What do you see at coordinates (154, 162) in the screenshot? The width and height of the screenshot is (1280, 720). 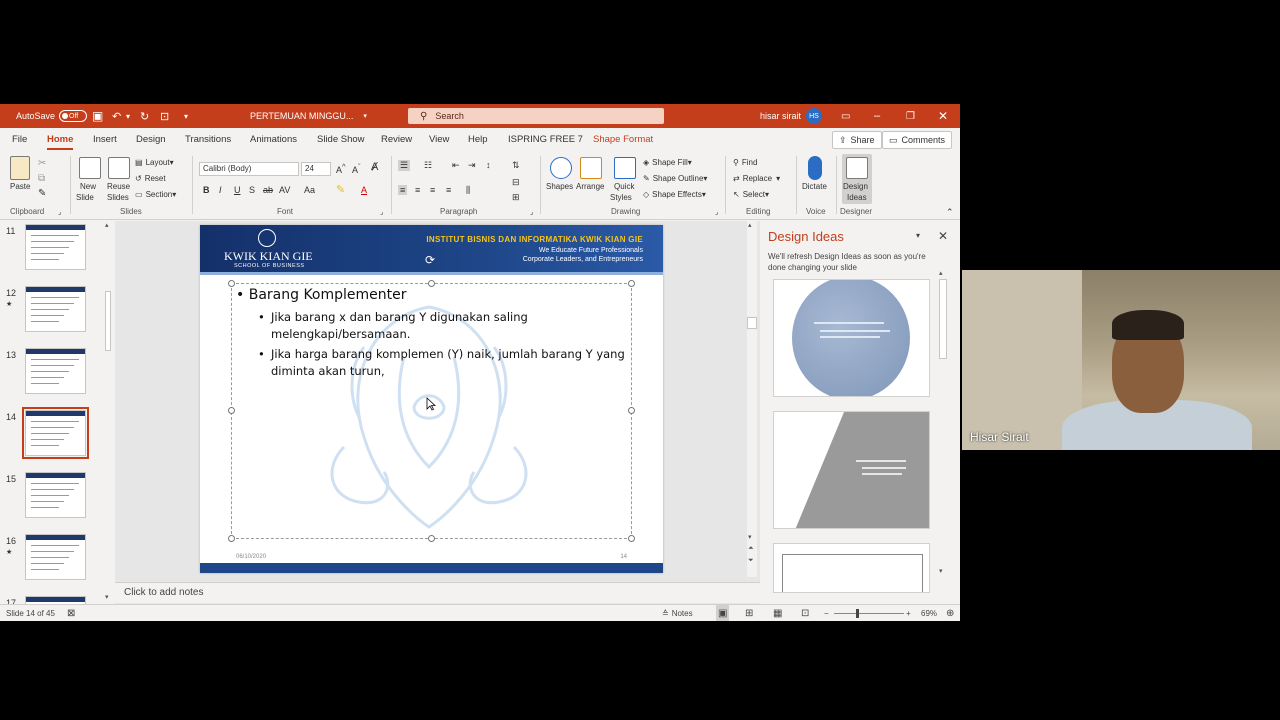 I see `layout-button: ▤ Layout ▾` at bounding box center [154, 162].